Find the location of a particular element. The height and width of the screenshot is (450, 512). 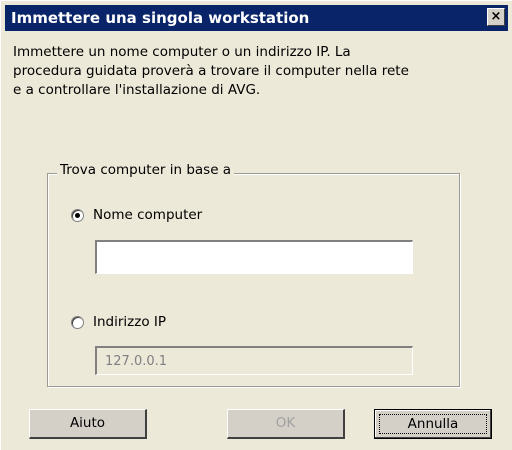

close-button: × is located at coordinates (496, 17).